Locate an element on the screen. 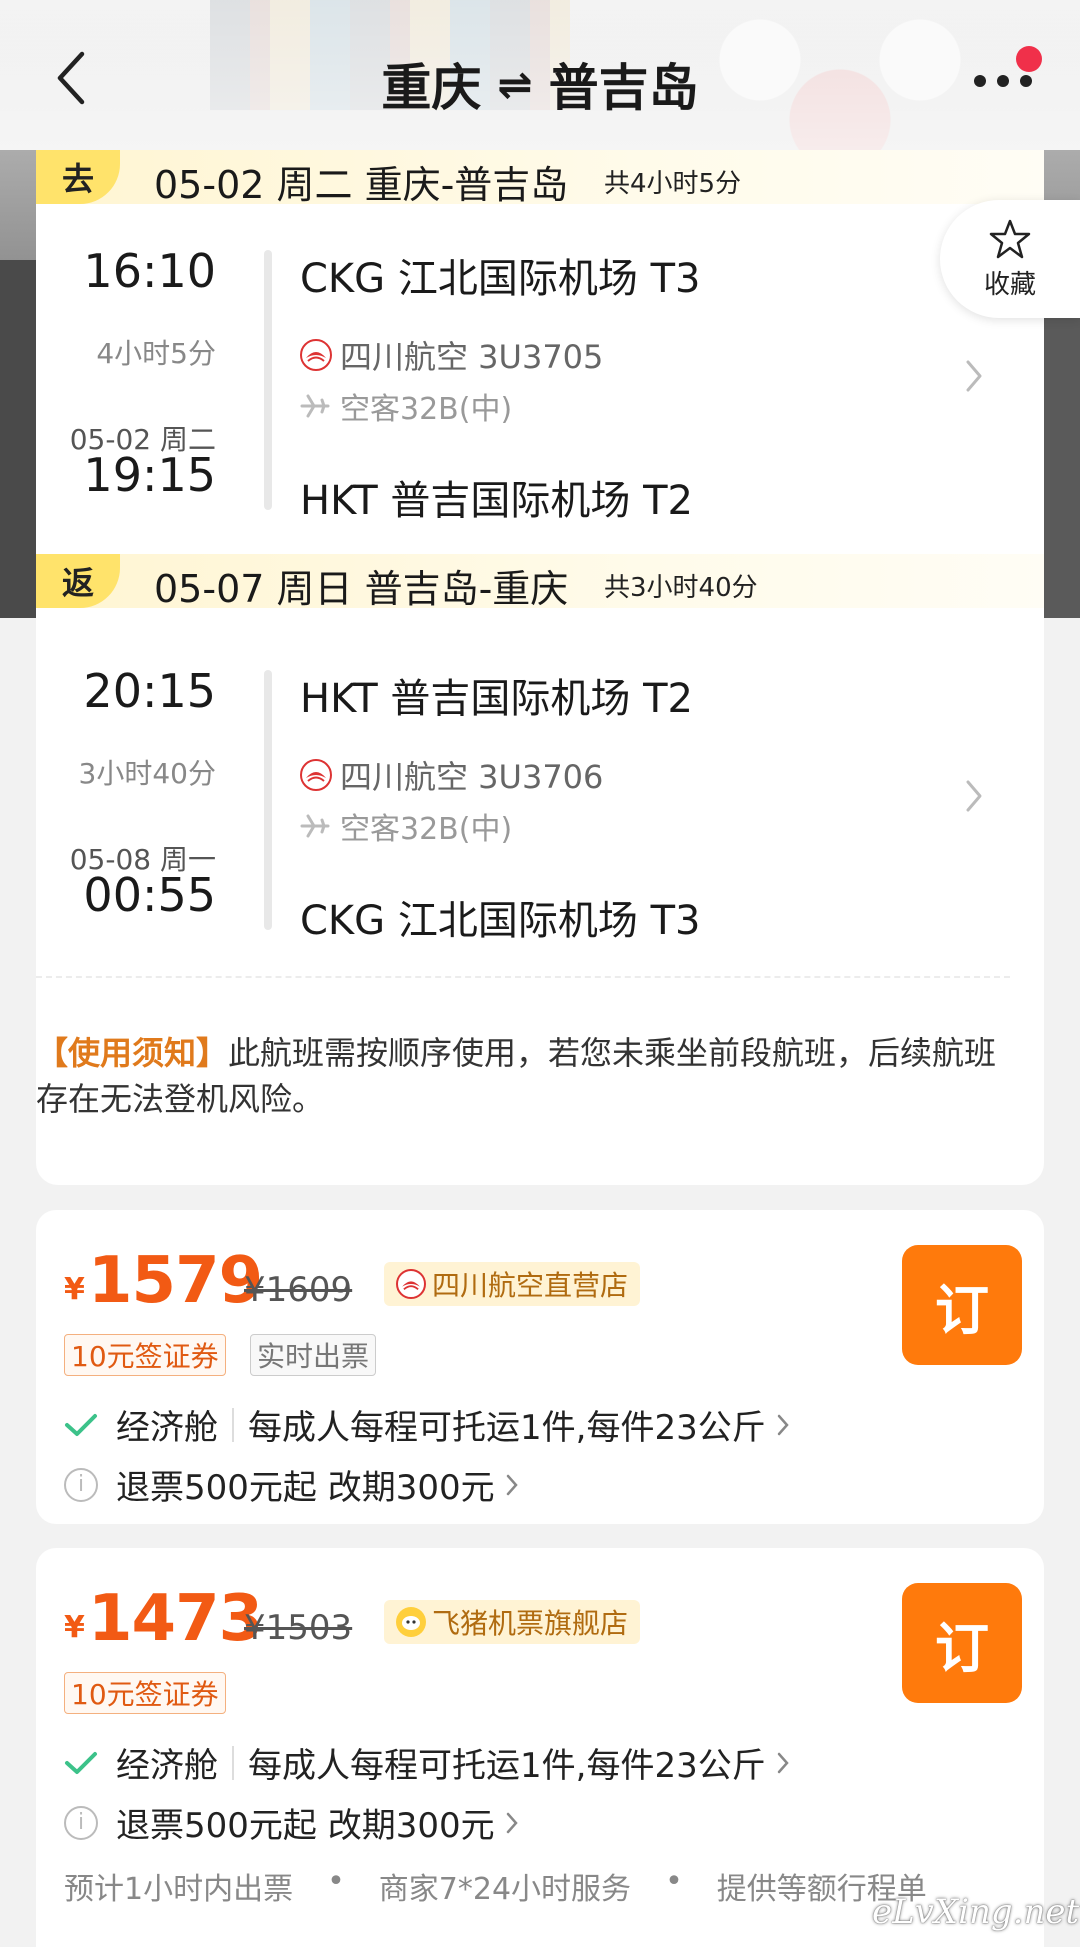  return-dep-airport: HKT 普吉国际机场 T2 is located at coordinates (496, 699).